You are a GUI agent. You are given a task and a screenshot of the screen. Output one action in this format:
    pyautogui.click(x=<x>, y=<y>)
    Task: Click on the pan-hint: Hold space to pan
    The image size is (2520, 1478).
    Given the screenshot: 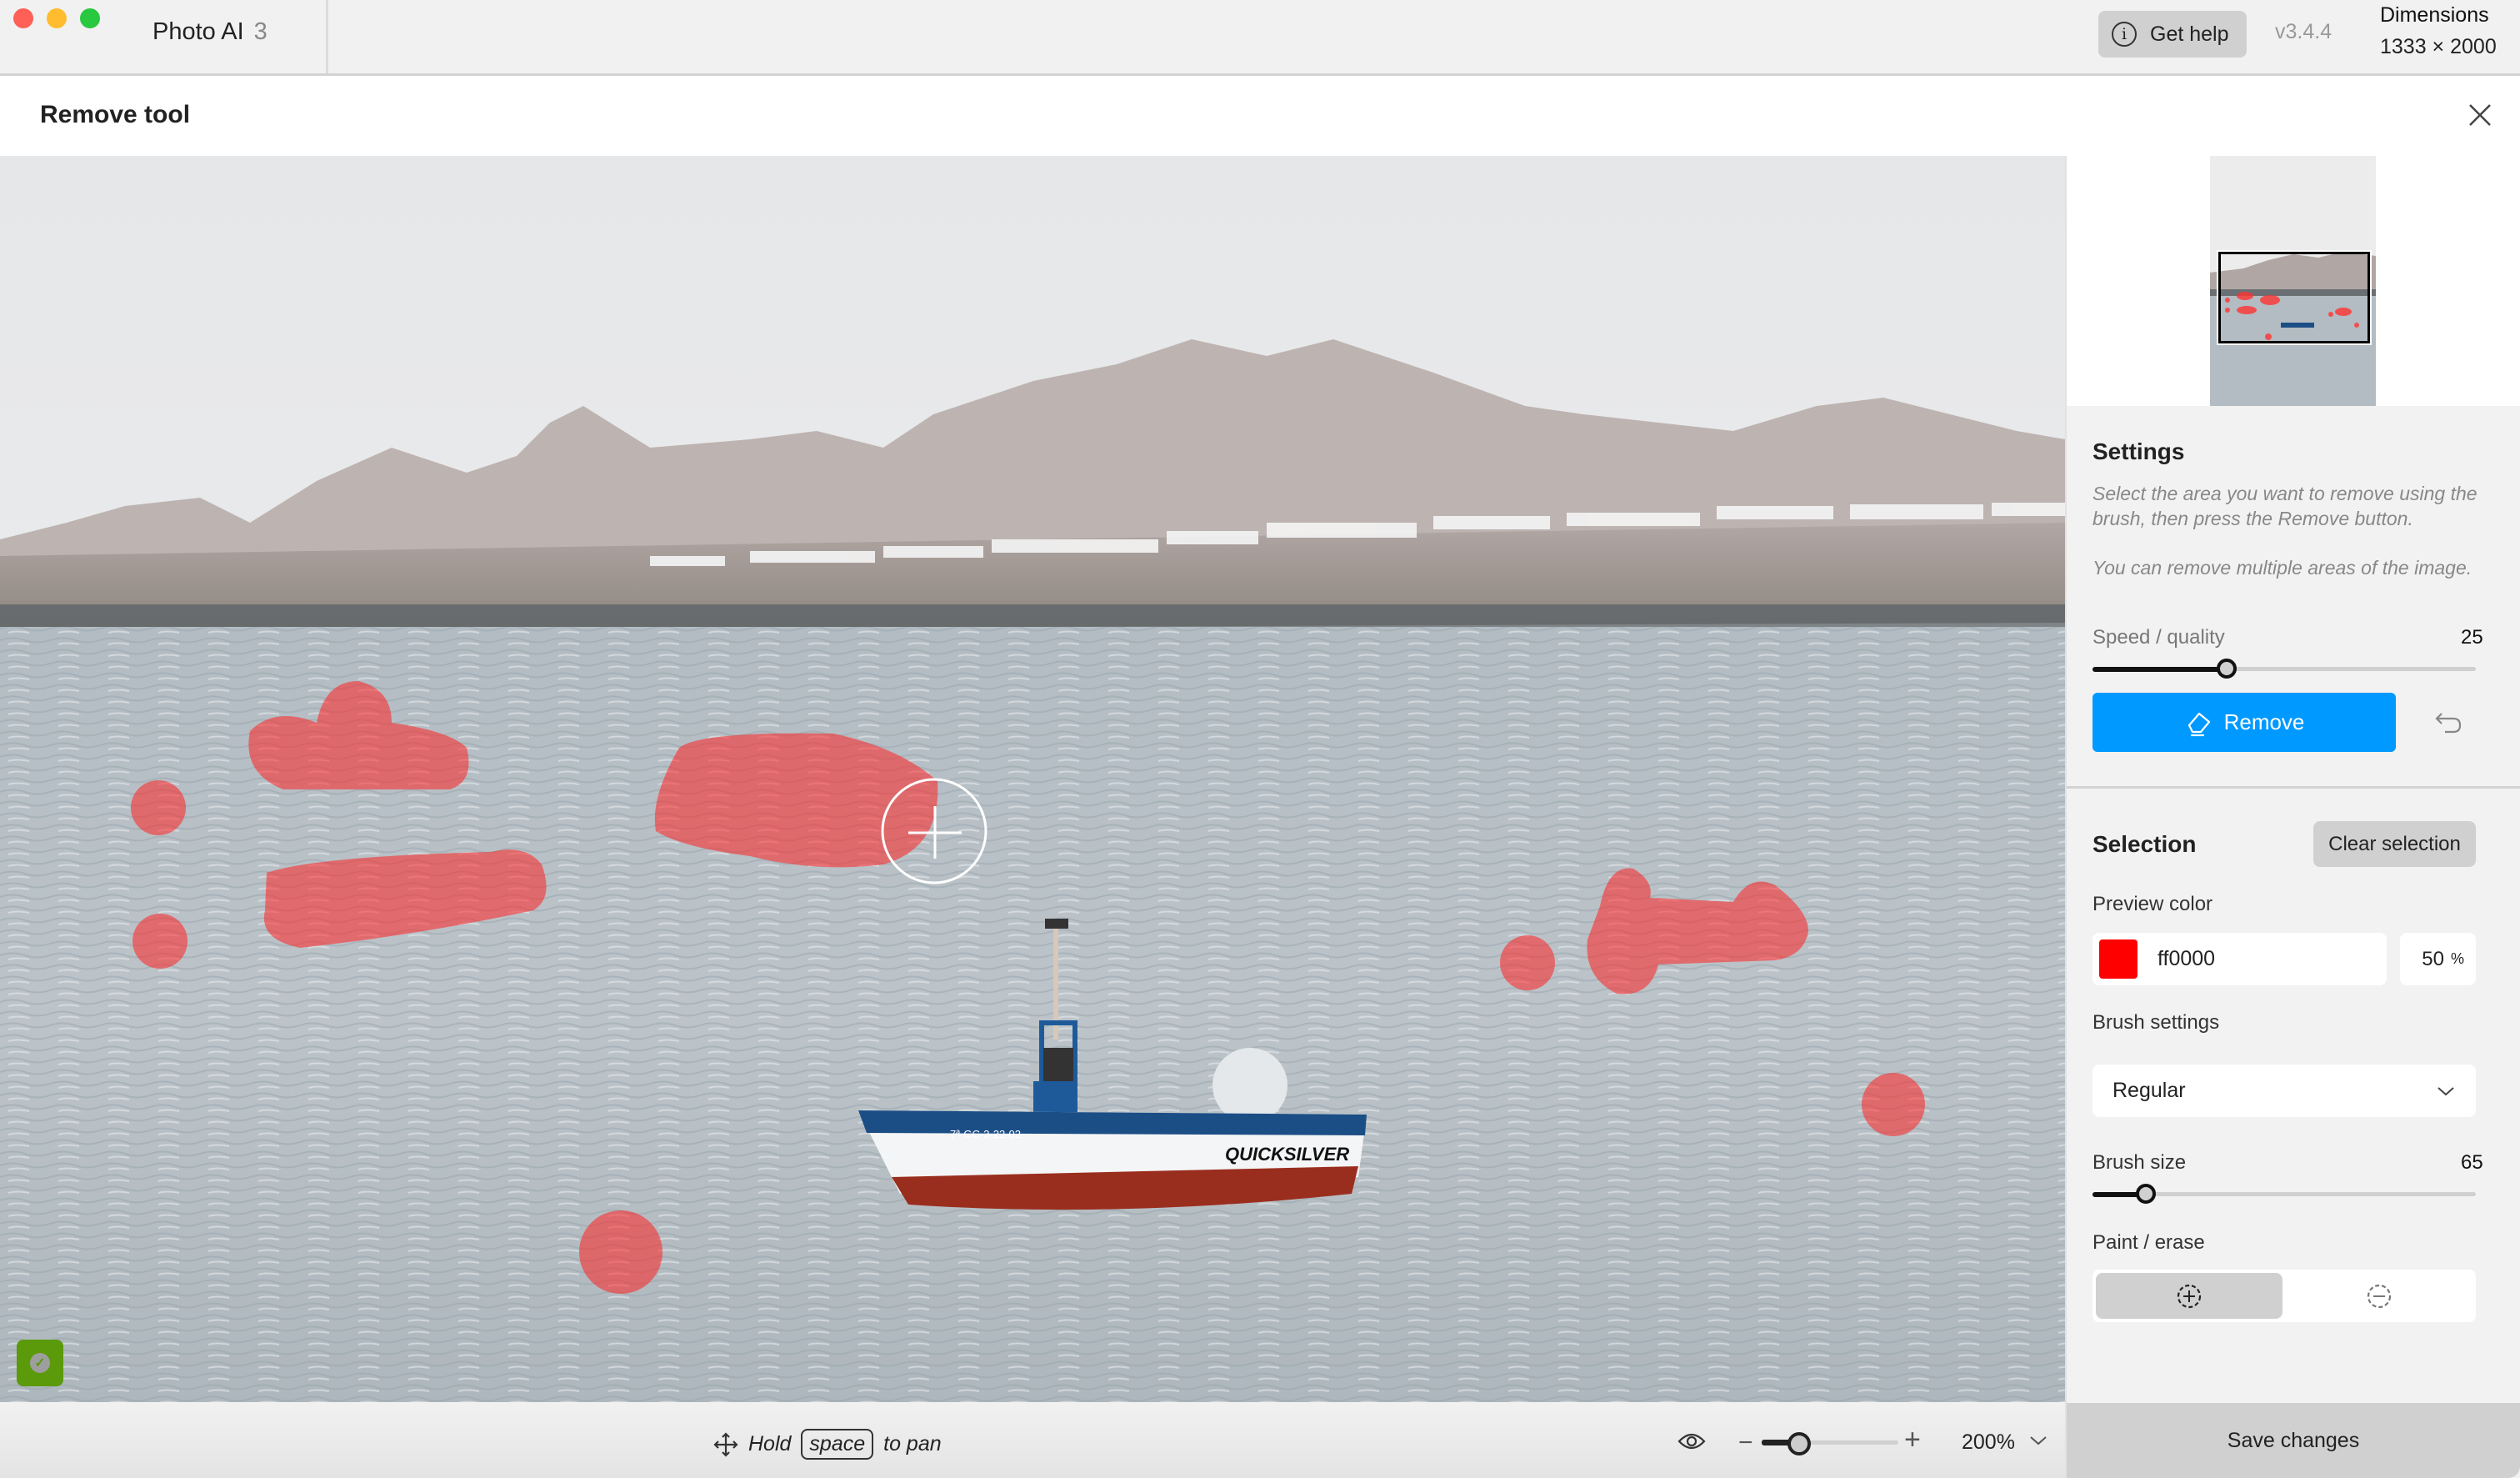 What is the action you would take?
    pyautogui.click(x=827, y=1444)
    